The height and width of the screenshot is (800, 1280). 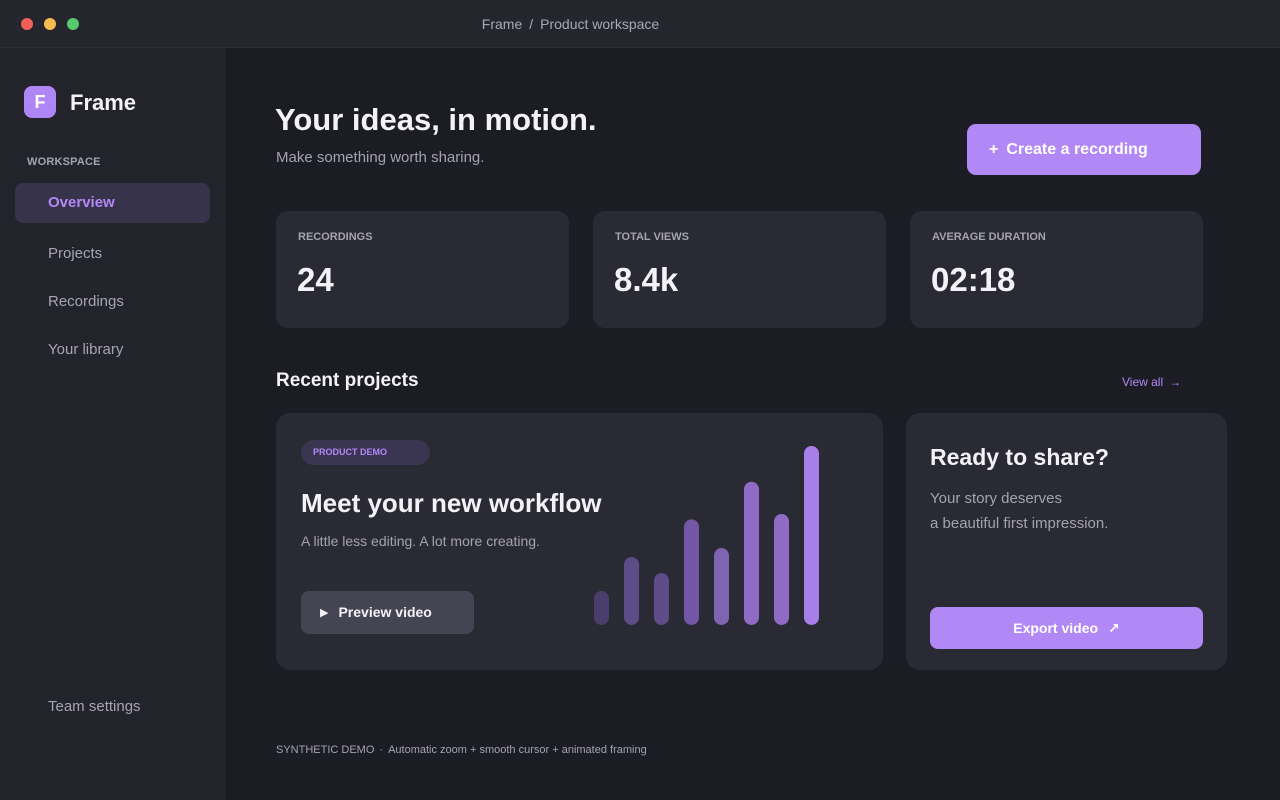 What do you see at coordinates (112, 203) in the screenshot?
I see `sidebar-item-overview: Overview` at bounding box center [112, 203].